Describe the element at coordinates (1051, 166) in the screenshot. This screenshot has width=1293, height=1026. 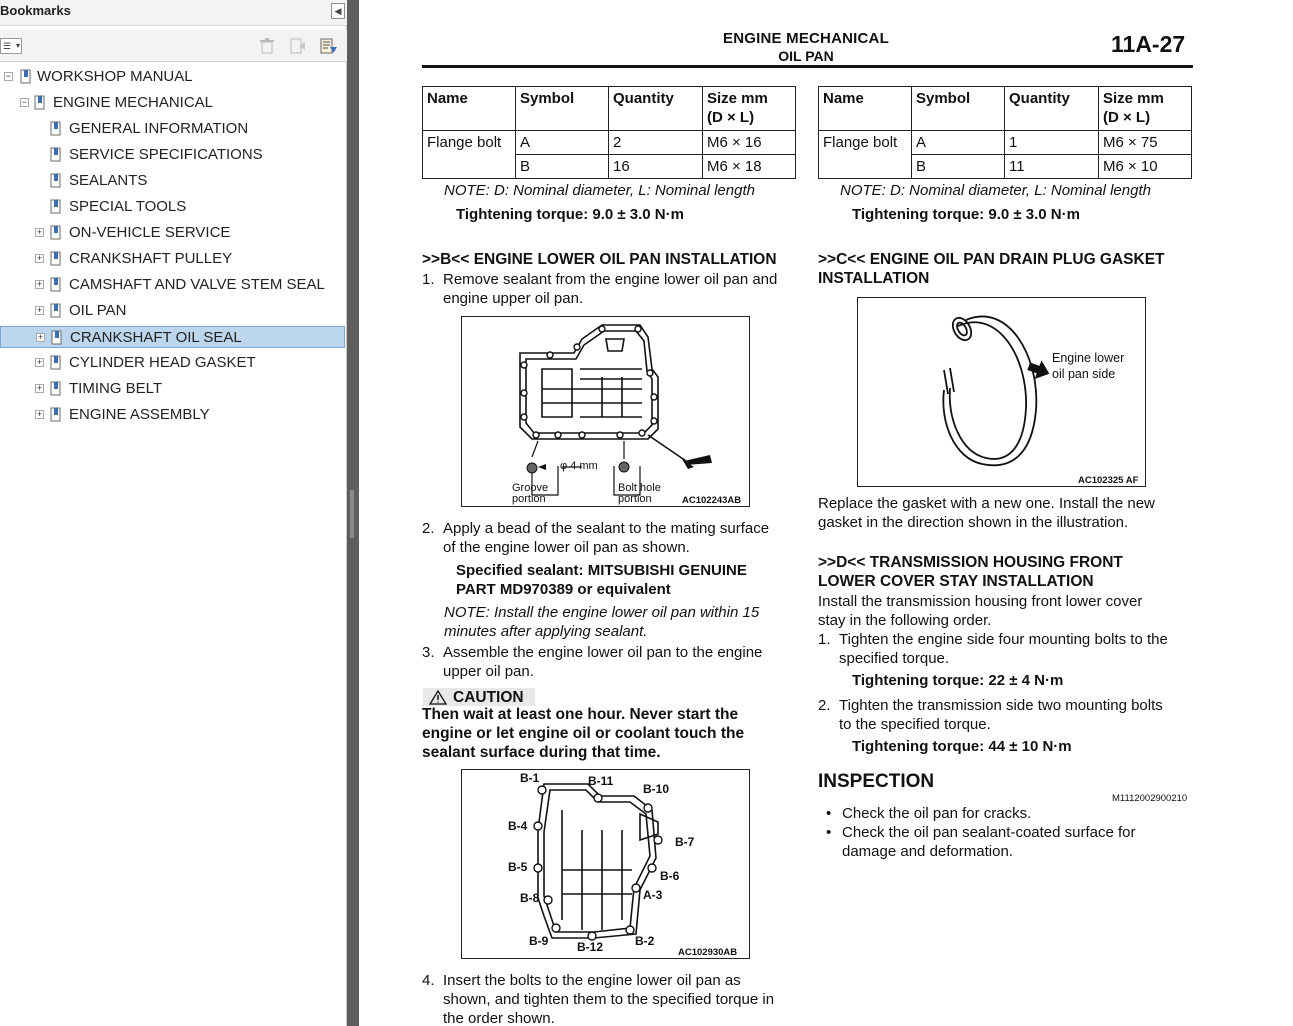
I see `cell-quantity: 11` at that location.